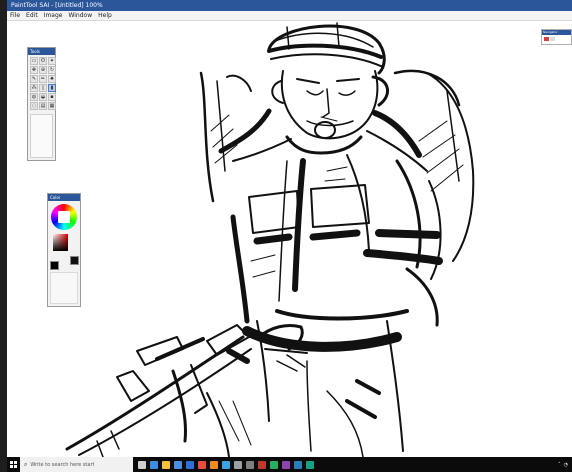 The width and height of the screenshot is (572, 472). Describe the element at coordinates (32, 15) in the screenshot. I see `menu-item-edit: Edit` at that location.